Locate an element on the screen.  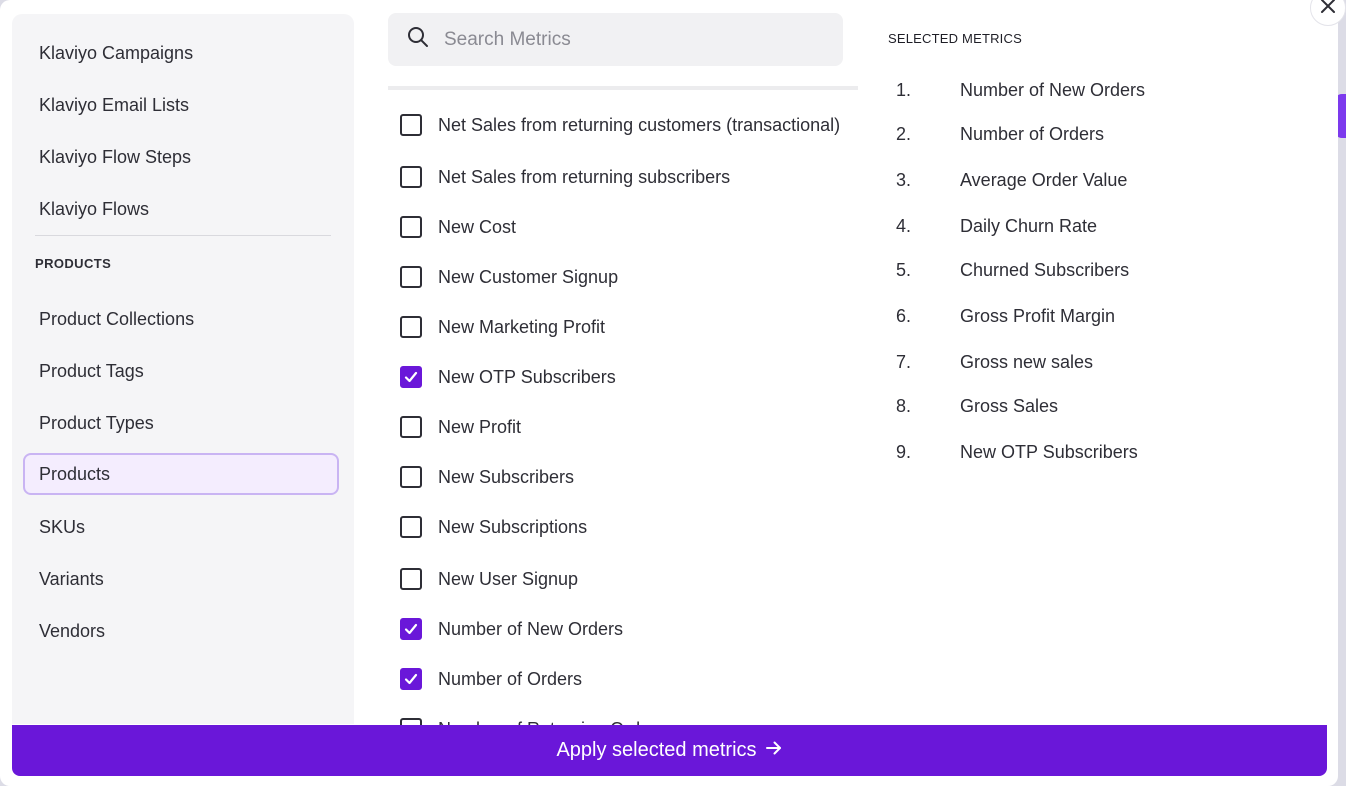
sidebar-item-klaviyo-campaigns: Klaviyo Campaigns is located at coordinates (181, 53).